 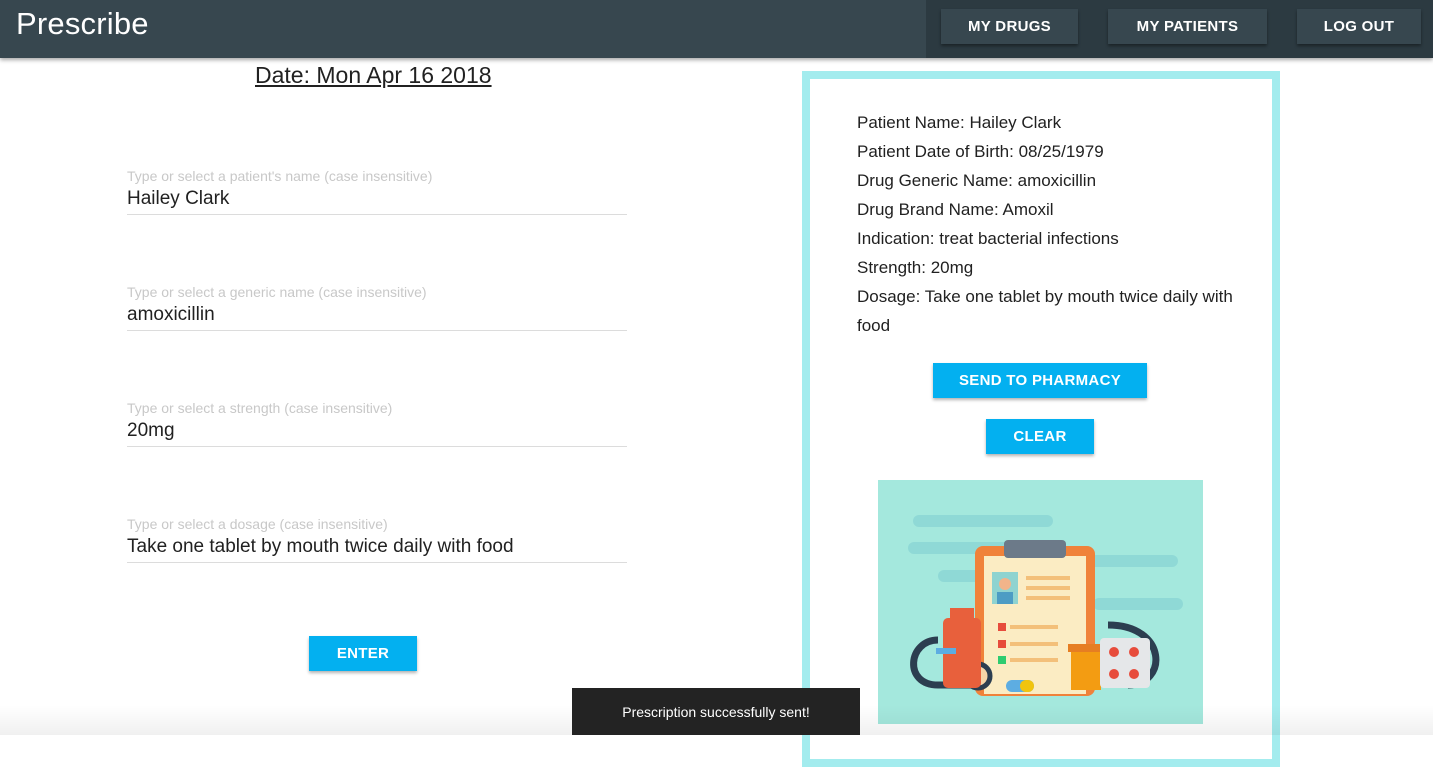 I want to click on my-drugs-button: MY DRUGS, so click(x=1009, y=26).